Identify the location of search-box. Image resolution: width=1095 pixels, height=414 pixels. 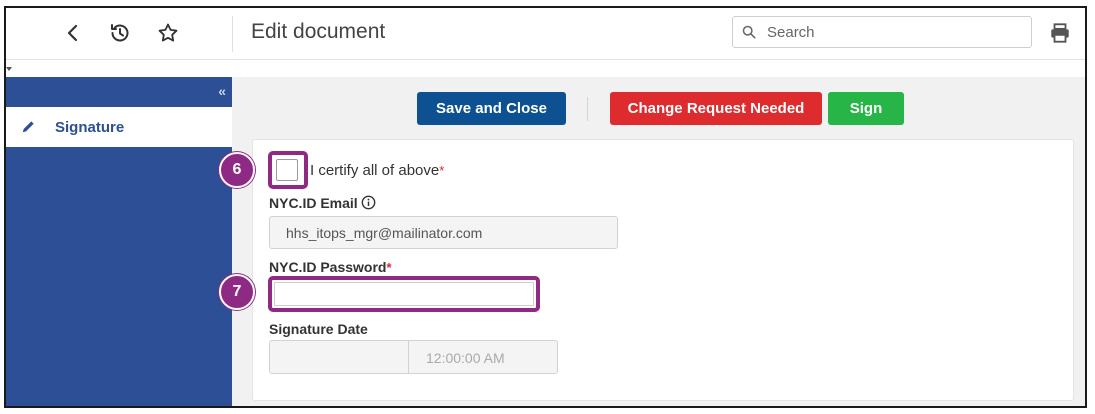
(882, 32).